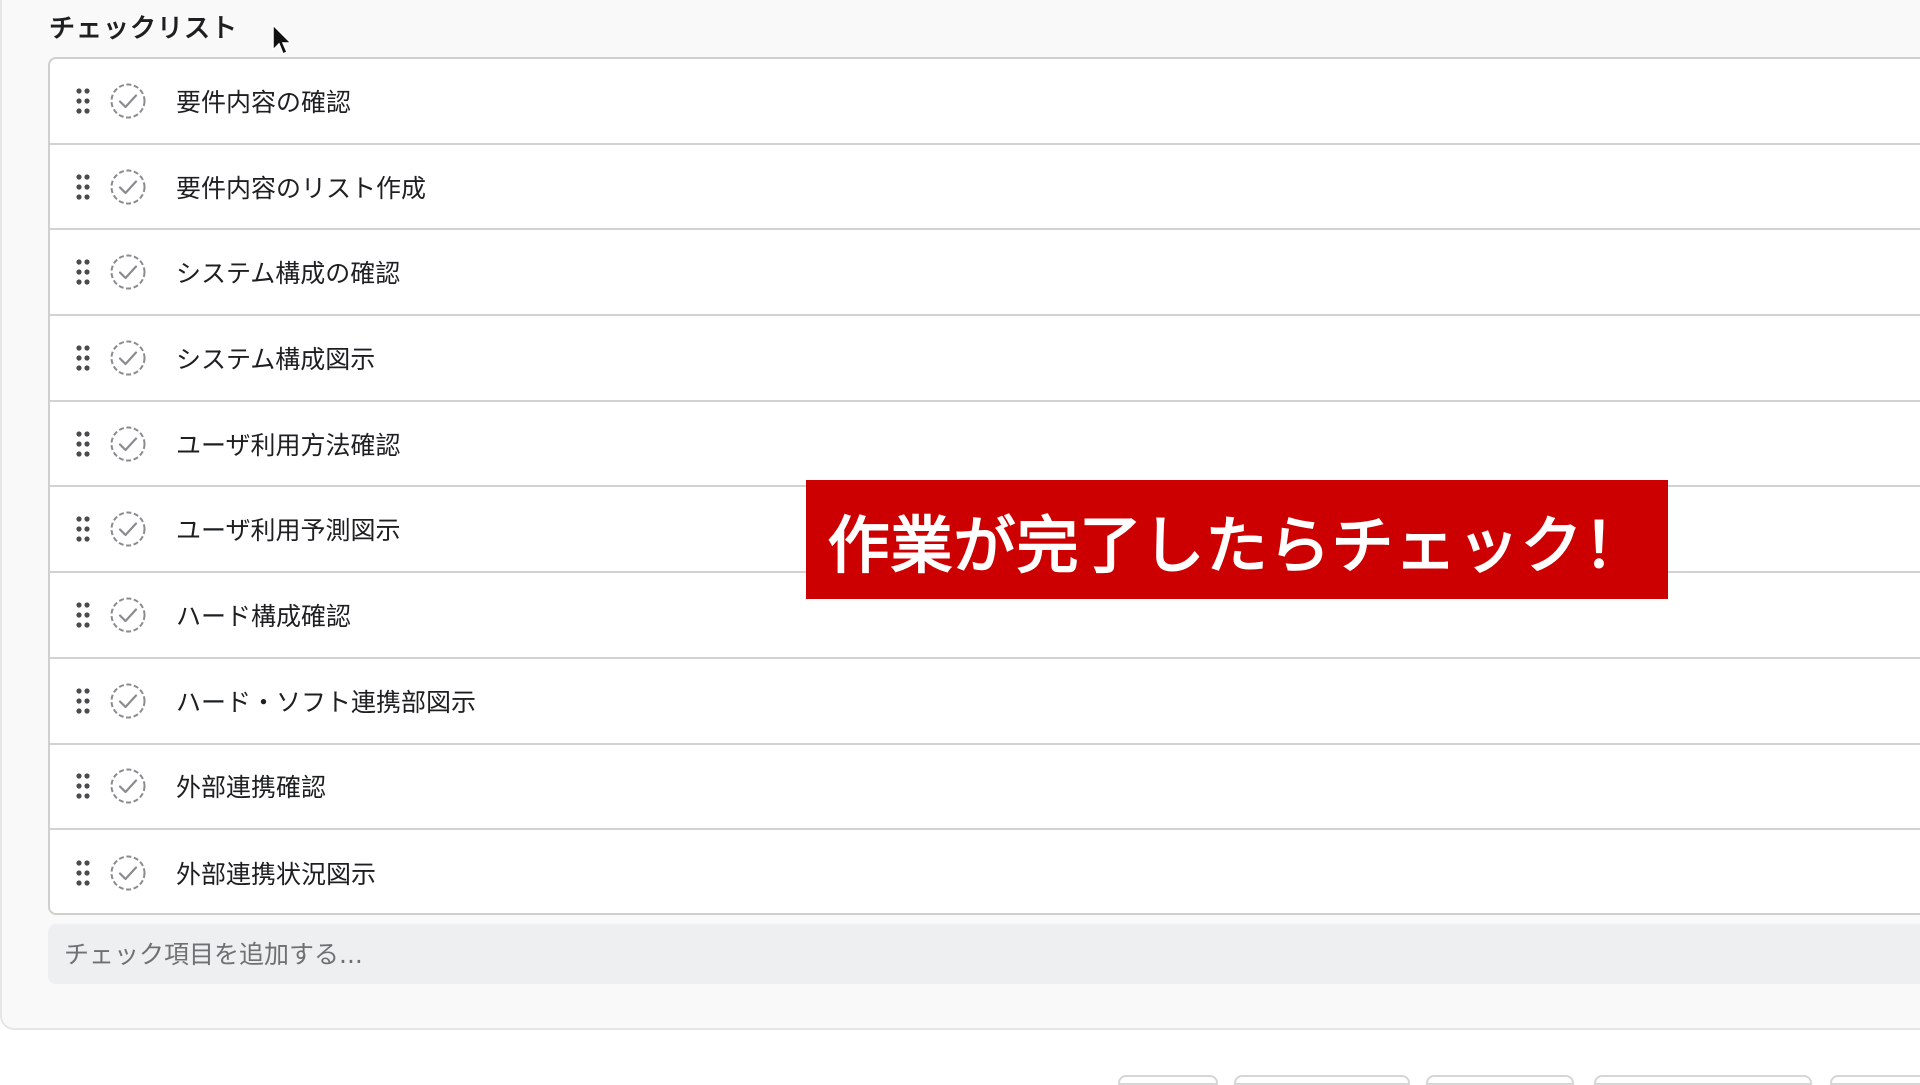 The width and height of the screenshot is (1920, 1085). I want to click on checklist-item: 外部連携状況図示, so click(985, 873).